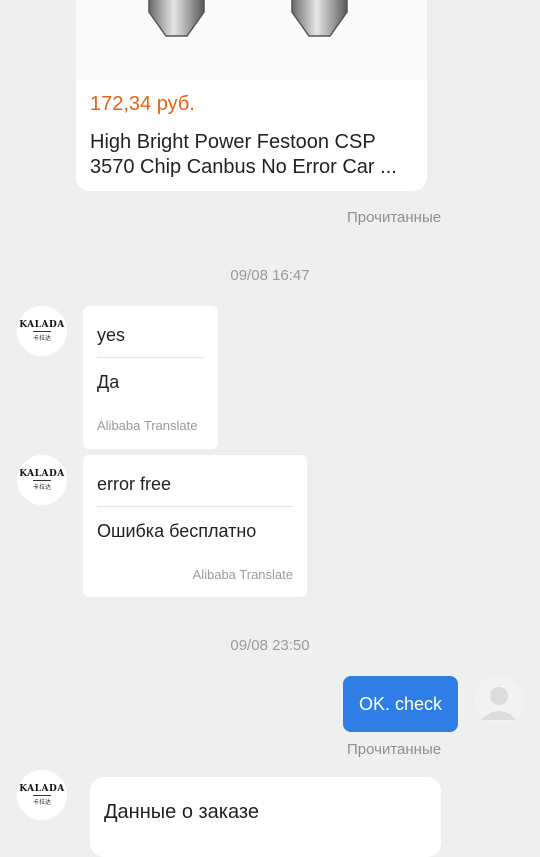 This screenshot has width=540, height=857. I want to click on message-translated-text: Да, so click(108, 382).